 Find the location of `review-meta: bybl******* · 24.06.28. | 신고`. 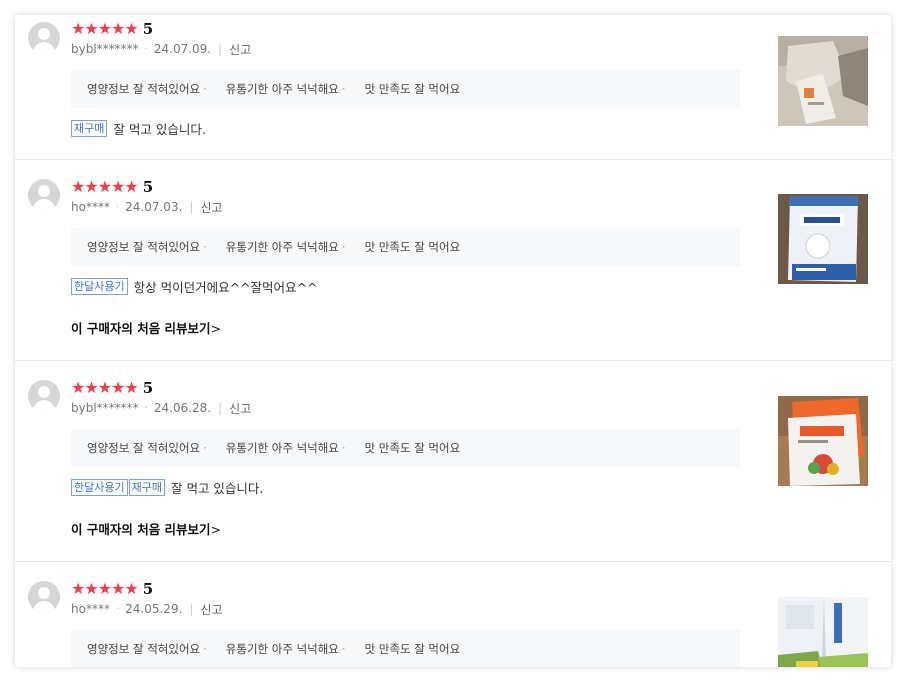

review-meta: bybl******* · 24.06.28. | 신고 is located at coordinates (161, 408).